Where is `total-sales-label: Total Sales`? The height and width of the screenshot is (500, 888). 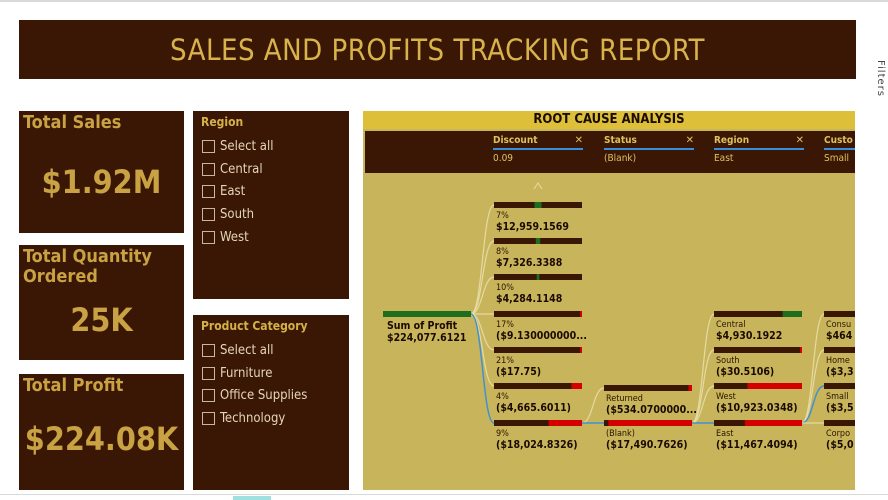
total-sales-label: Total Sales is located at coordinates (72, 122).